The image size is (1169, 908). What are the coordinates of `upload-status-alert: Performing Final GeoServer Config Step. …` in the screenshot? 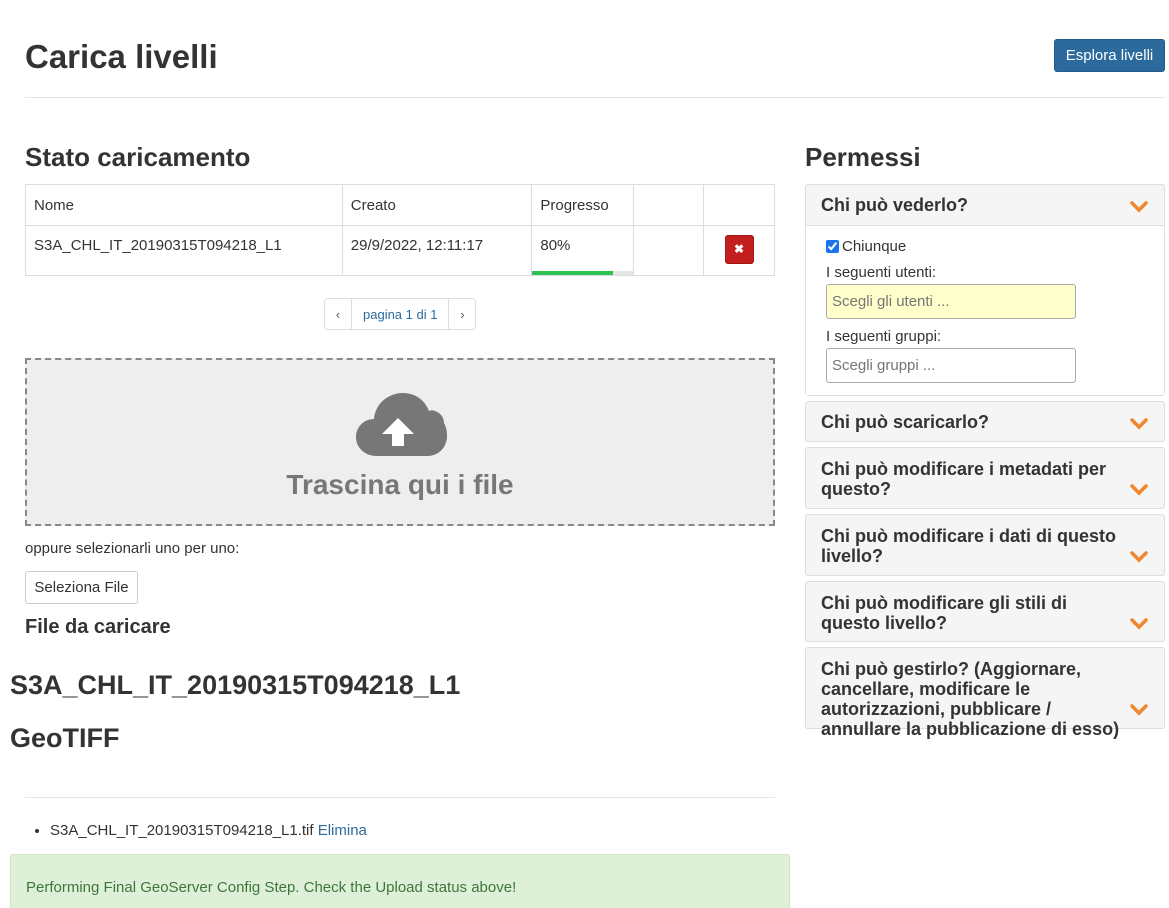 It's located at (400, 881).